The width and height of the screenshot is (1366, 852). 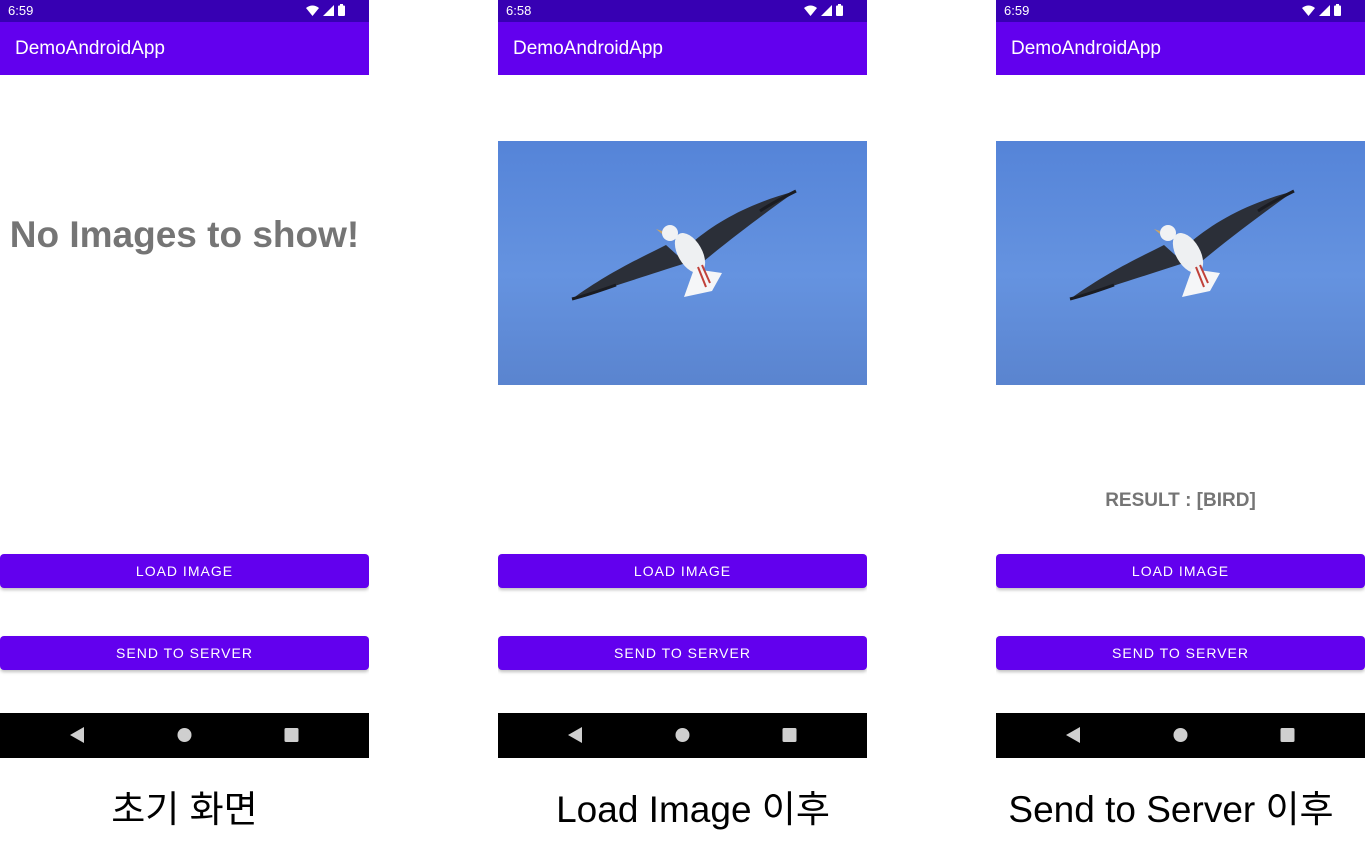 I want to click on status-bar: 6:58, so click(x=682, y=11).